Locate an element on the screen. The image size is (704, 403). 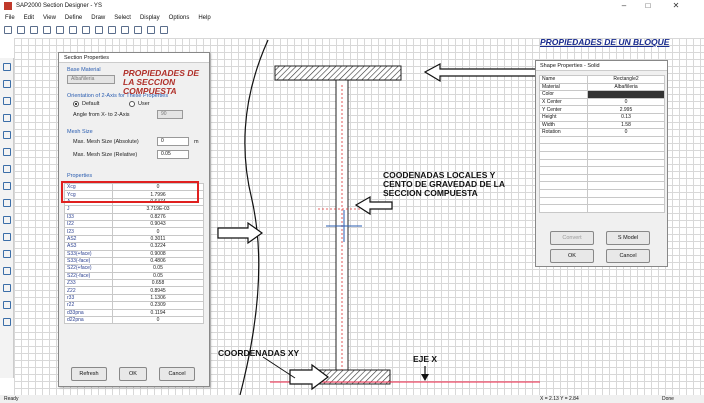
table-row: S33(+face) 0.9008 is located at coordinates (134, 253).